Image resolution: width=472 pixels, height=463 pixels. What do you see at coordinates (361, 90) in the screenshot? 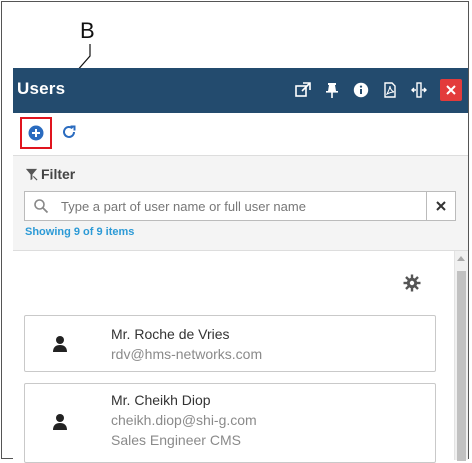
I see `info-icon` at bounding box center [361, 90].